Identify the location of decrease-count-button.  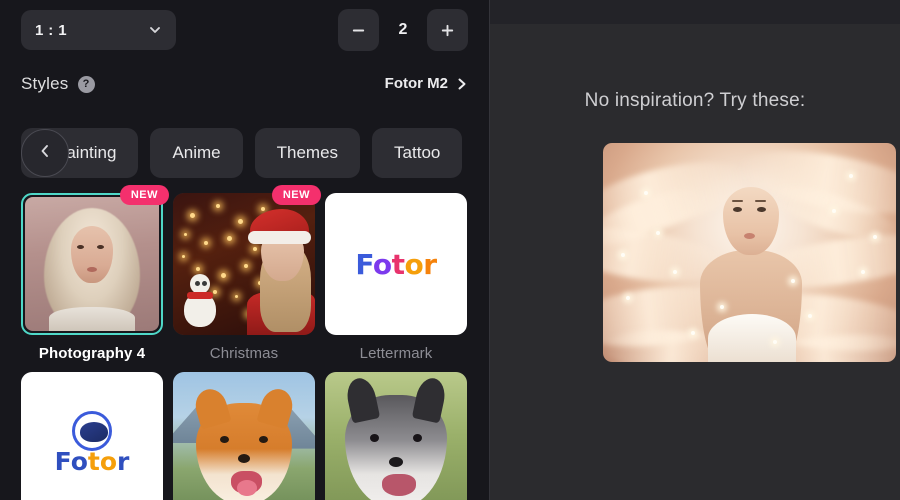
(358, 30).